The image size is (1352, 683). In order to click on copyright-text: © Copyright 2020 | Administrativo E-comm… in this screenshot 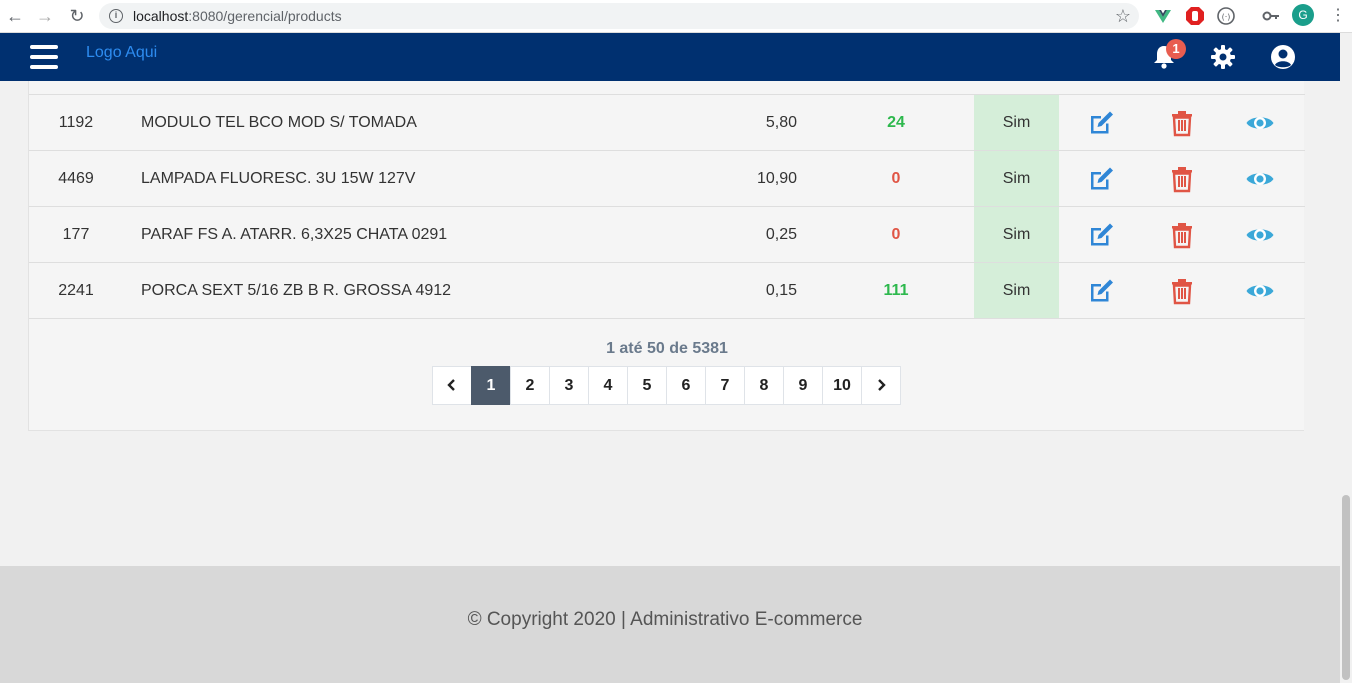, I will do `click(665, 619)`.